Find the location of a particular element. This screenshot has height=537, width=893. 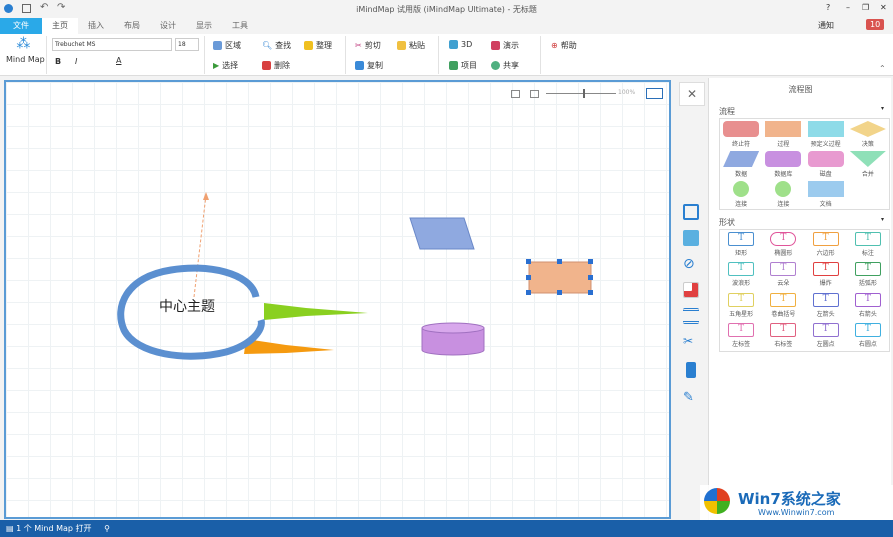

tag-icon is located at coordinates (691, 370).